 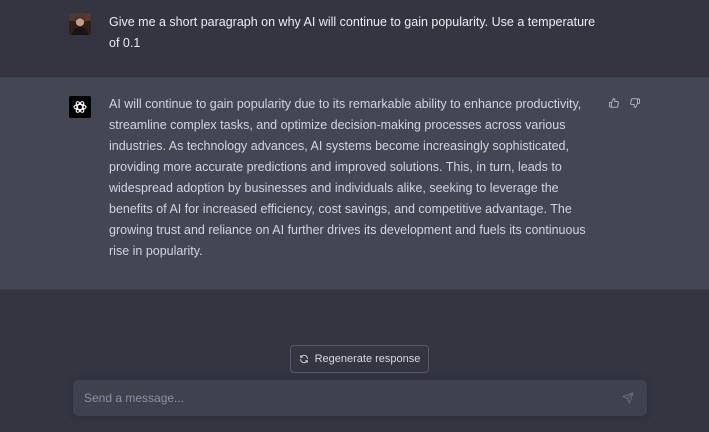 What do you see at coordinates (367, 359) in the screenshot?
I see `regenerate-label: Regenerate response` at bounding box center [367, 359].